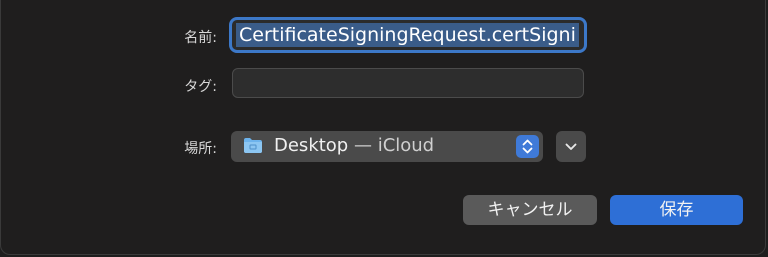  I want to click on location-label: 場所:, so click(200, 149).